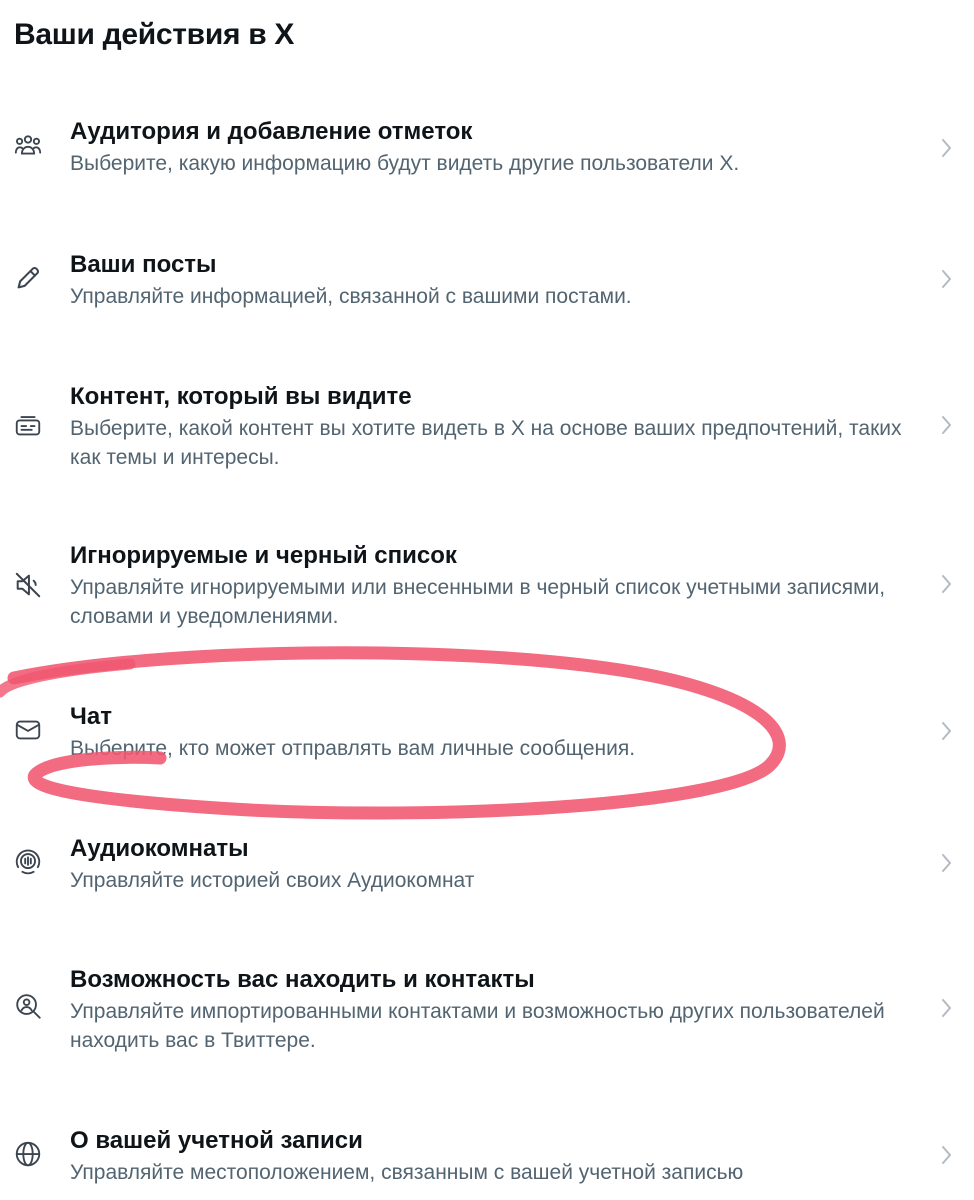  I want to click on content-card-icon, so click(28, 426).